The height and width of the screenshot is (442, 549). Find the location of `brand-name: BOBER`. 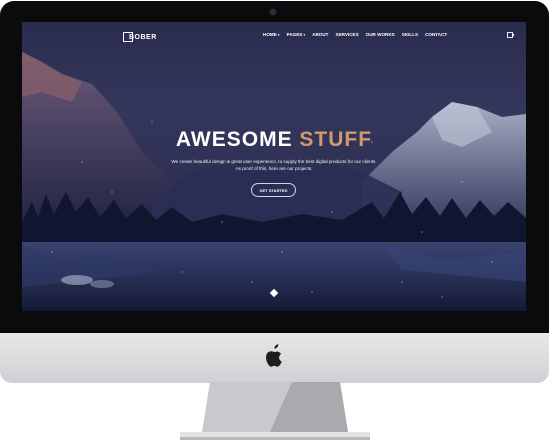

brand-name: BOBER is located at coordinates (143, 37).